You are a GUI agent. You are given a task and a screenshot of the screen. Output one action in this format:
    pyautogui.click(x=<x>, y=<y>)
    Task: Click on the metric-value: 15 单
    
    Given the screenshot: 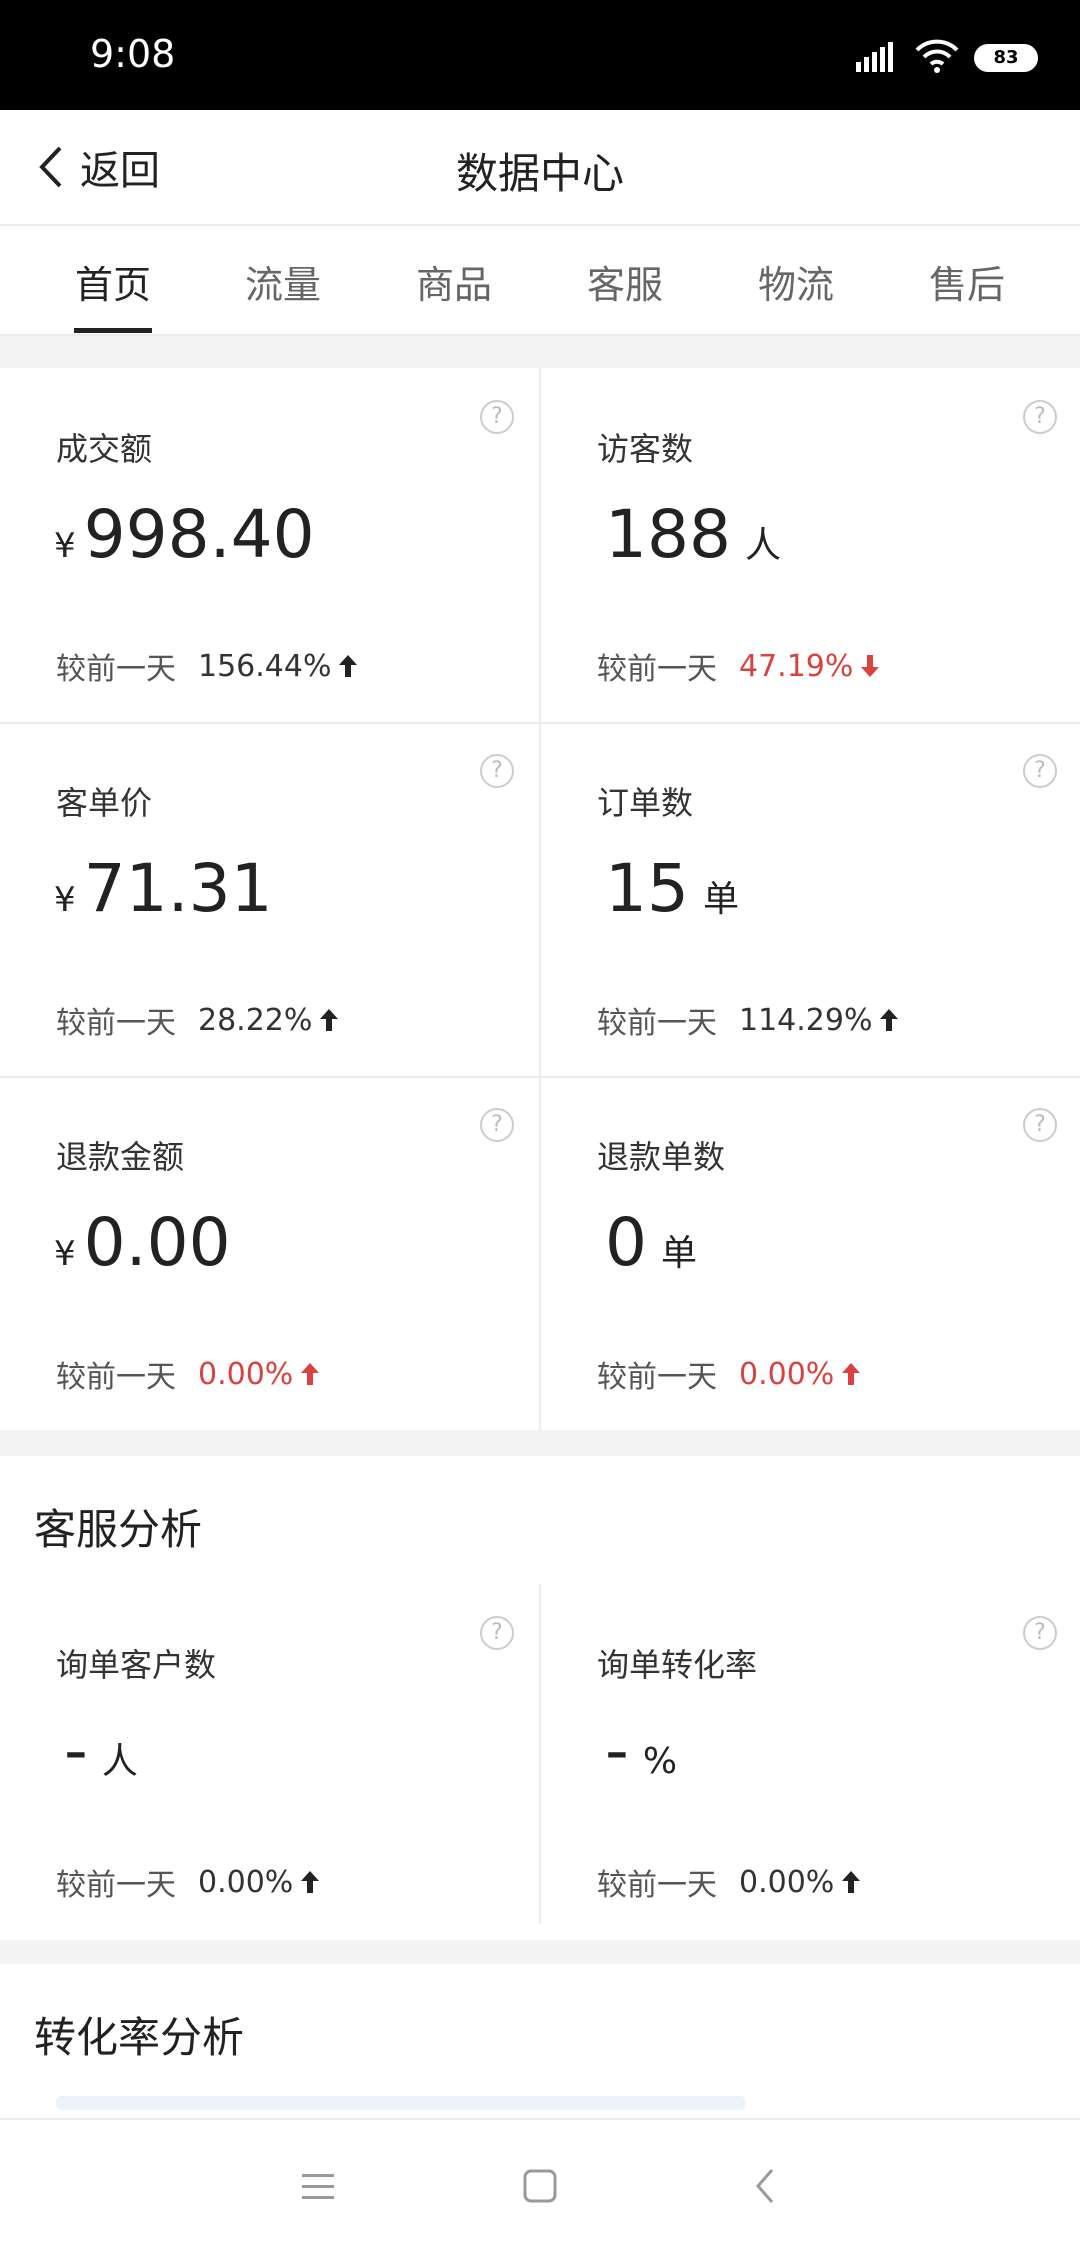 What is the action you would take?
    pyautogui.click(x=672, y=890)
    